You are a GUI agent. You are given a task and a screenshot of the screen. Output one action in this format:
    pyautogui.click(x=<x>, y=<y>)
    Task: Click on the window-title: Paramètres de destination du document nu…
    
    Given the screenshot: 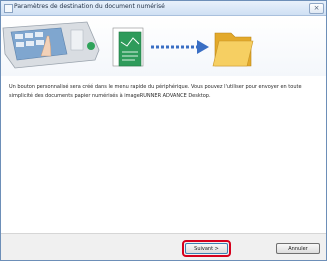 What is the action you would take?
    pyautogui.click(x=89, y=6)
    